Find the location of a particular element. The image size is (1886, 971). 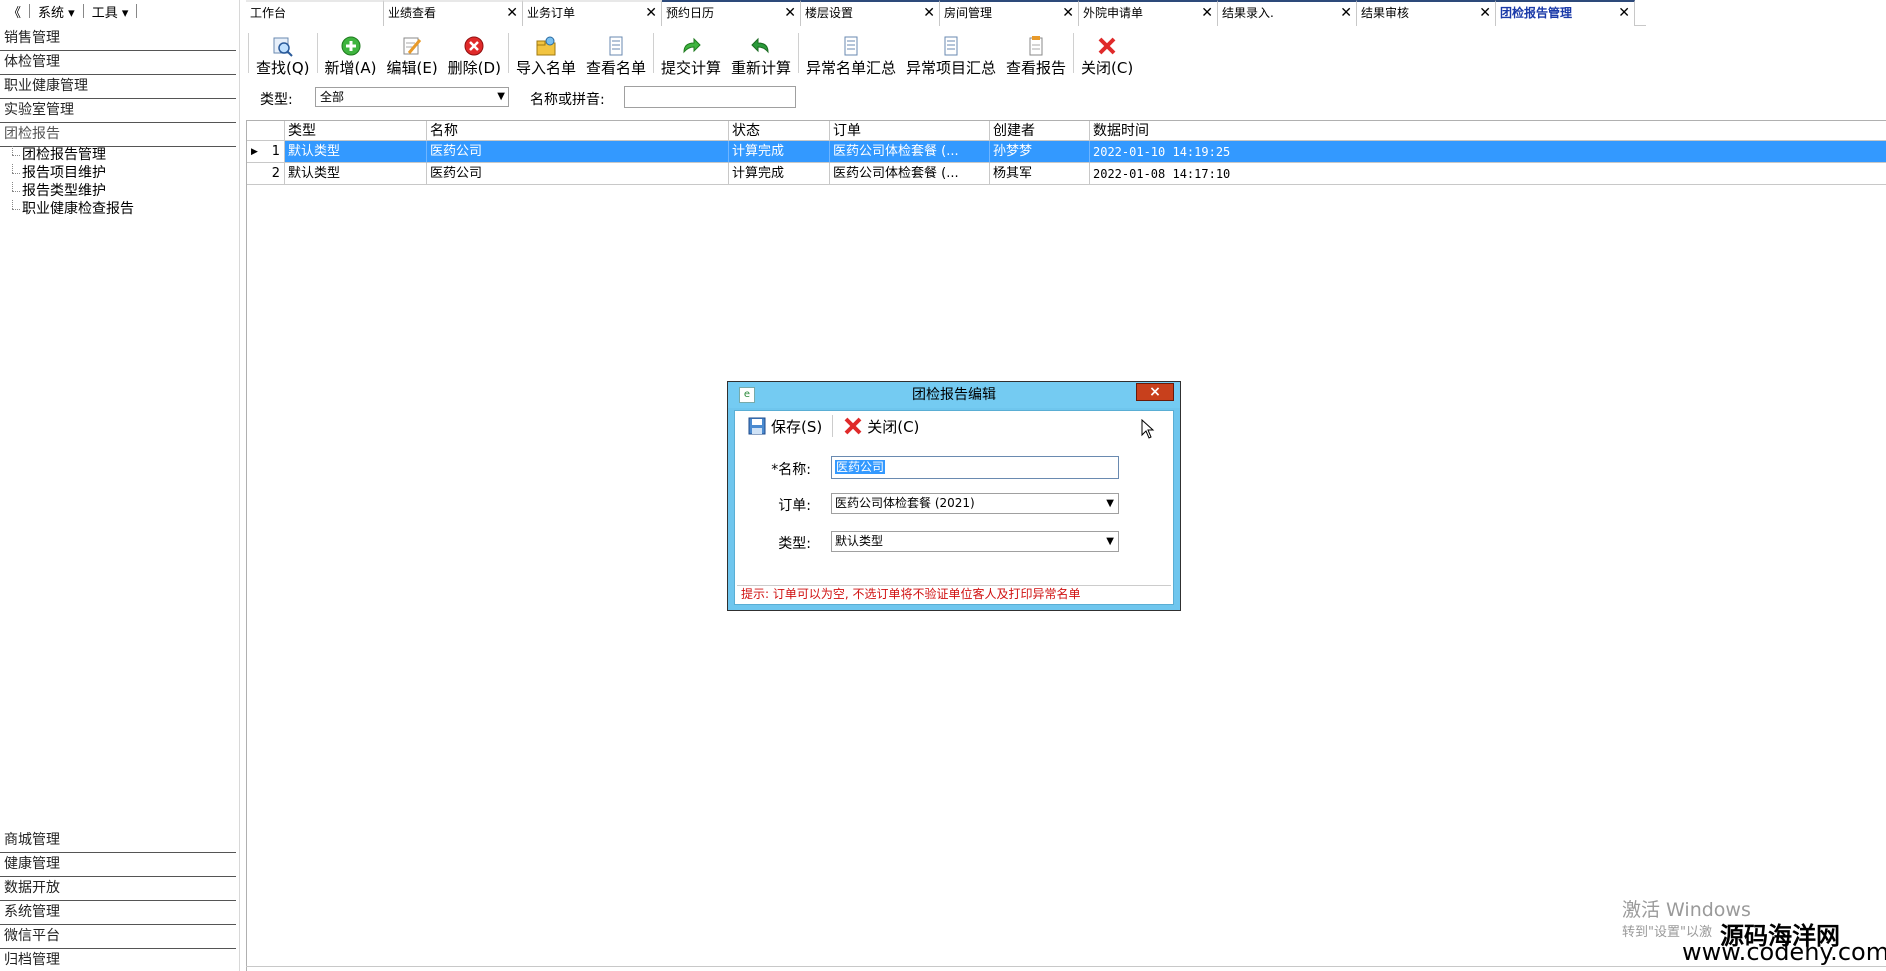

system-menu: 系统 ▾ is located at coordinates (56, 11).